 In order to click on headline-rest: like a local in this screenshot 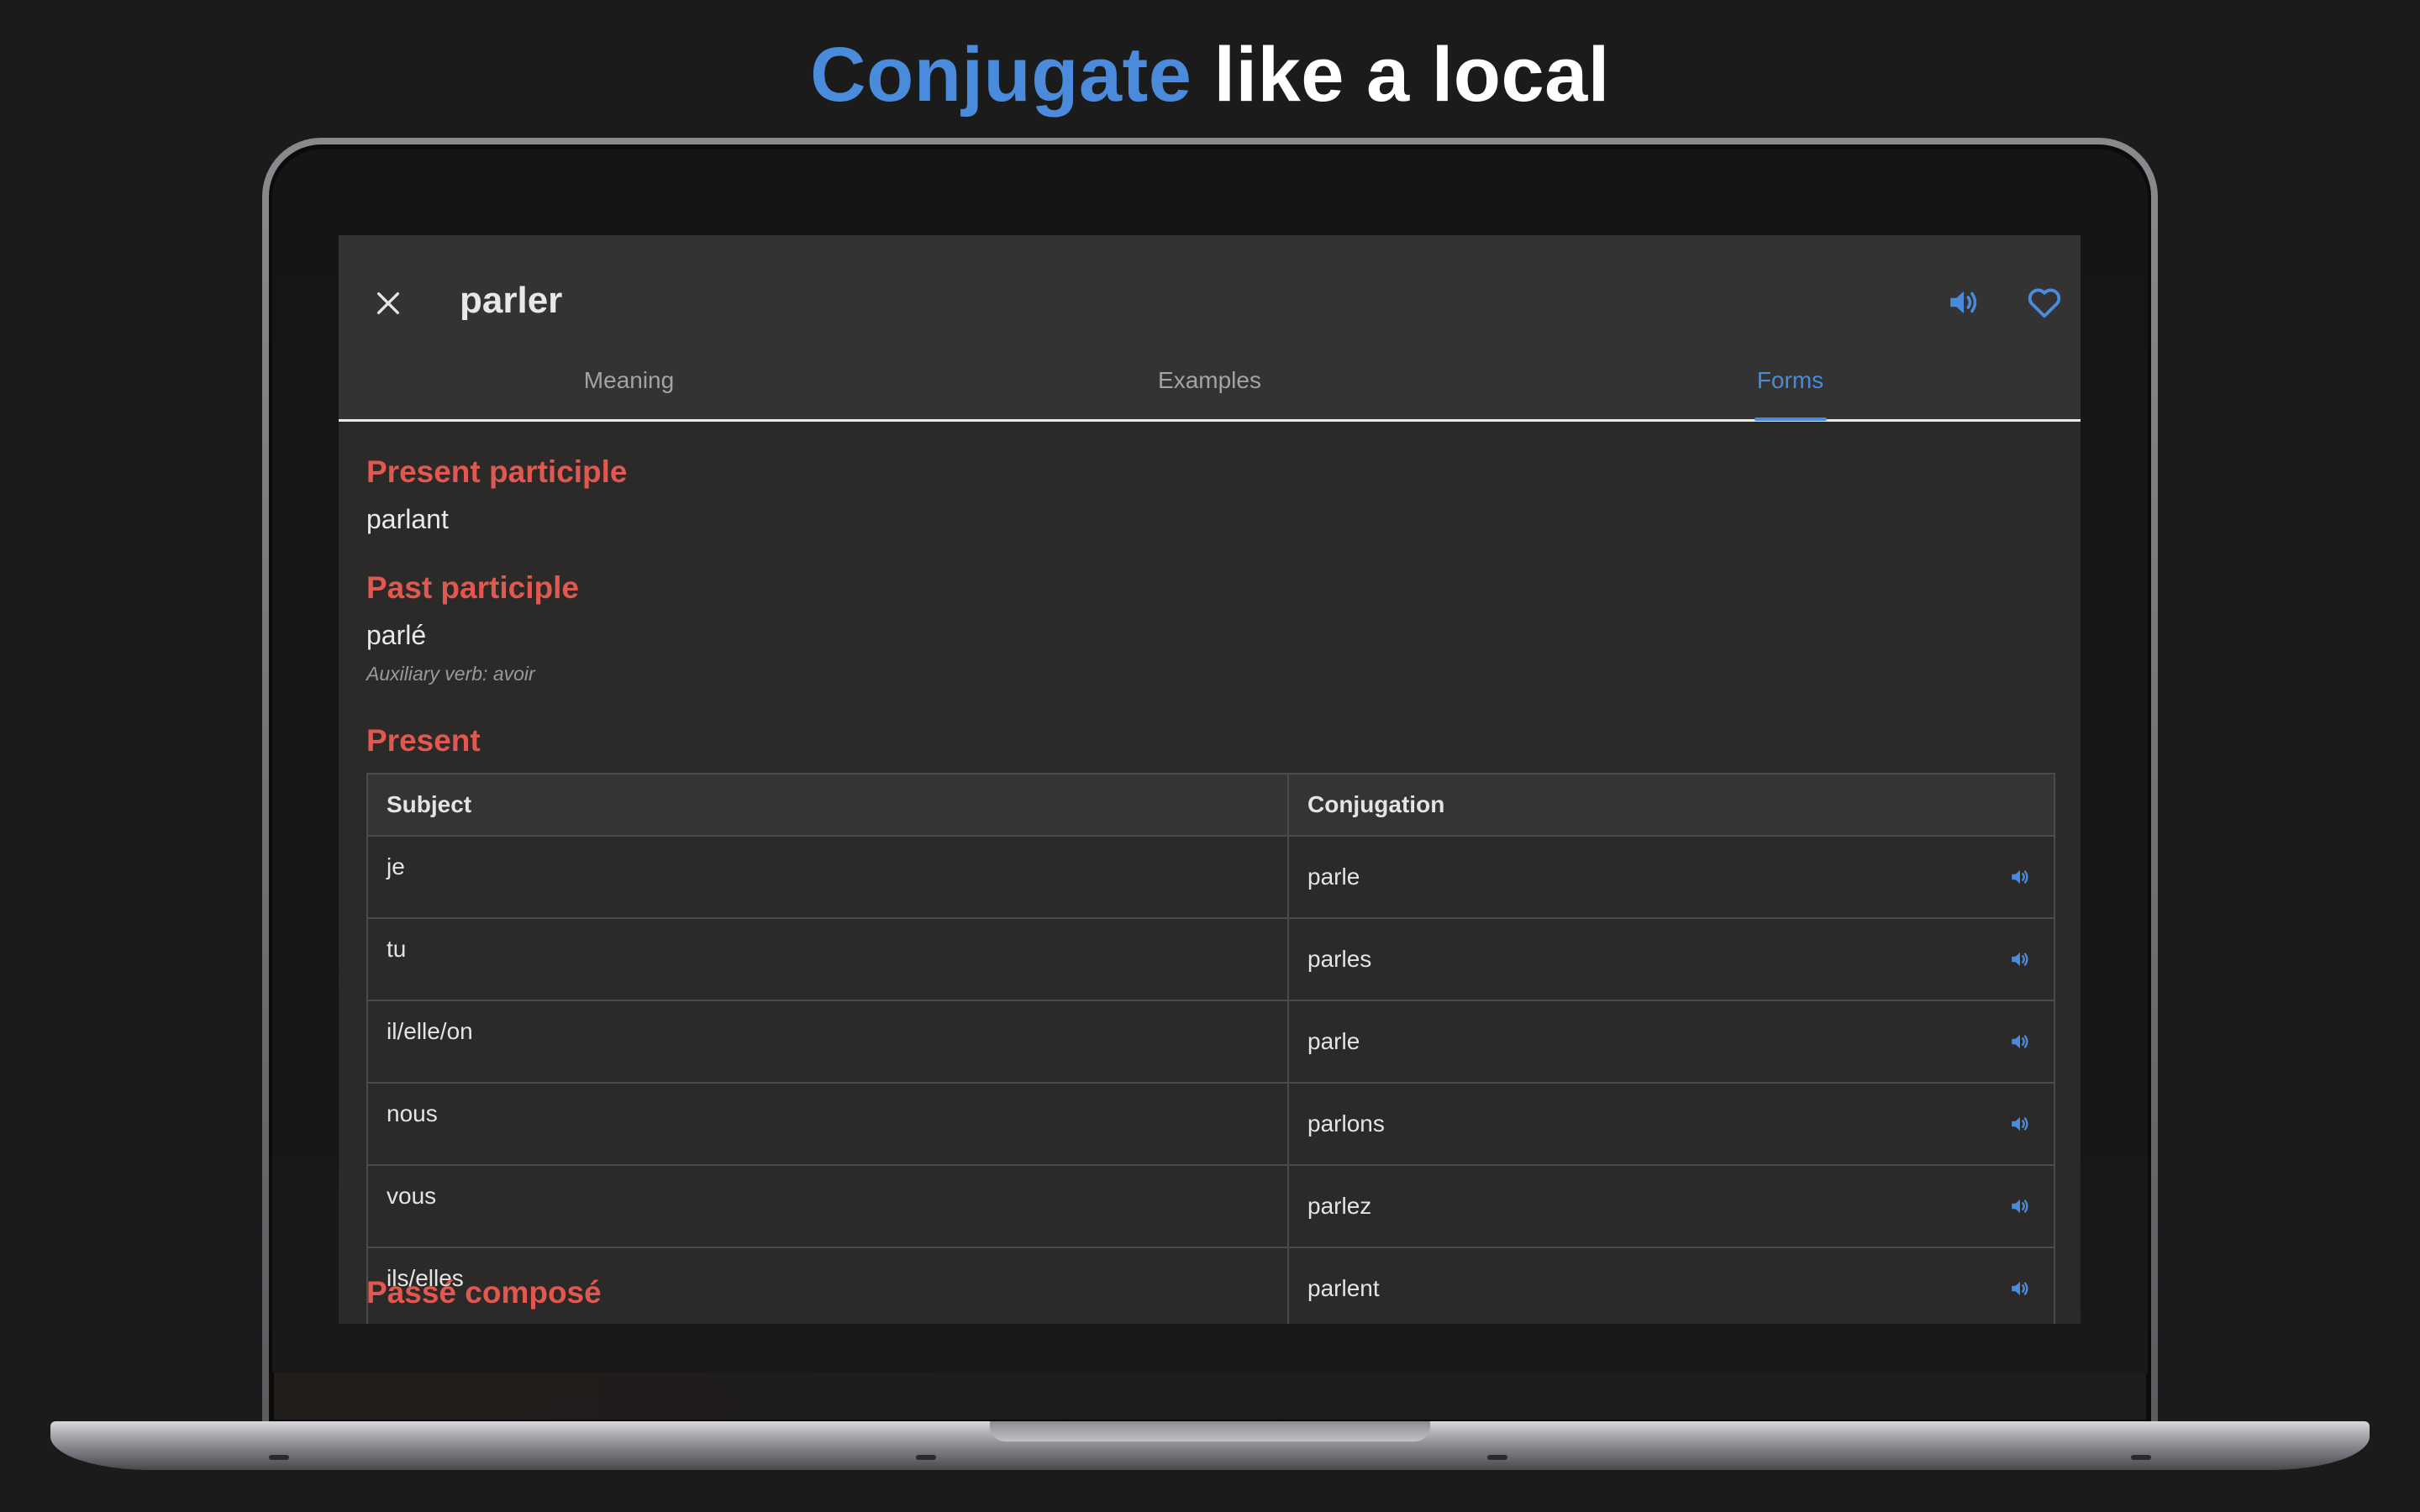, I will do `click(1401, 75)`.